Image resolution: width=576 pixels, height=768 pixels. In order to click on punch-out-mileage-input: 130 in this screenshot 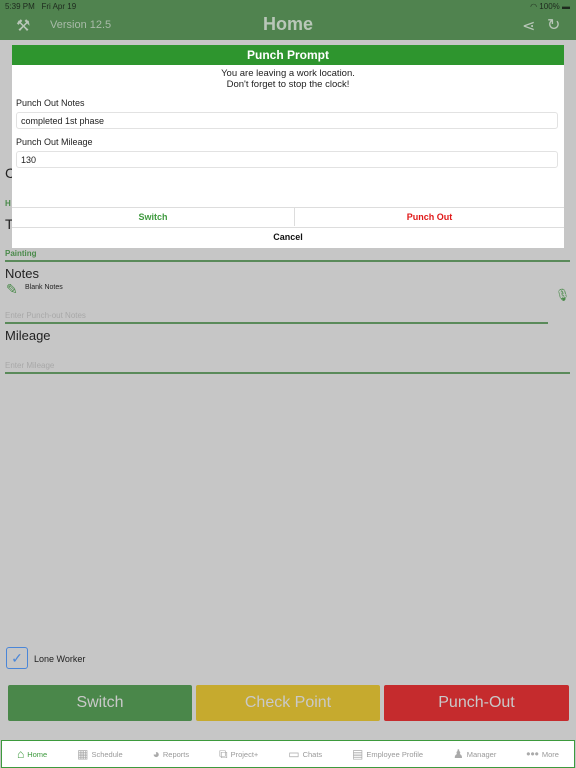, I will do `click(287, 159)`.